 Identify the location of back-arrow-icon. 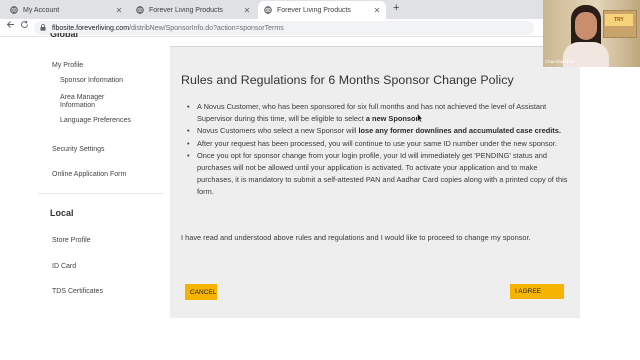
(10, 25).